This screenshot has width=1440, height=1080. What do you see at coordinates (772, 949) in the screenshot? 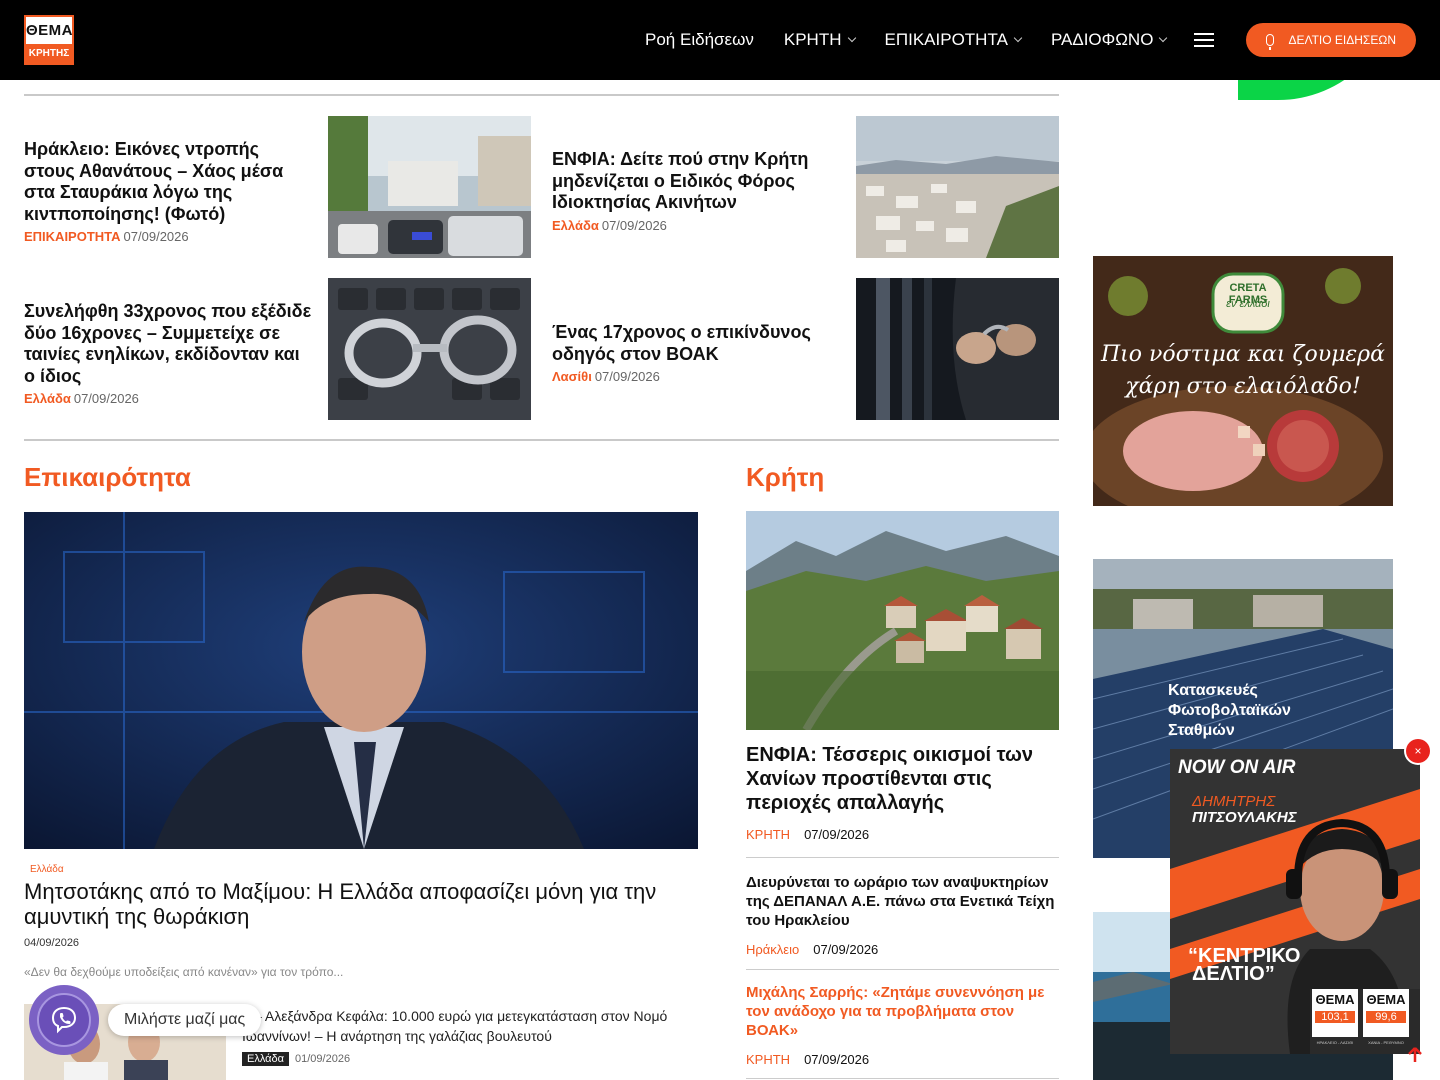
I see `kriti-item-category: Ηράκλειο` at bounding box center [772, 949].